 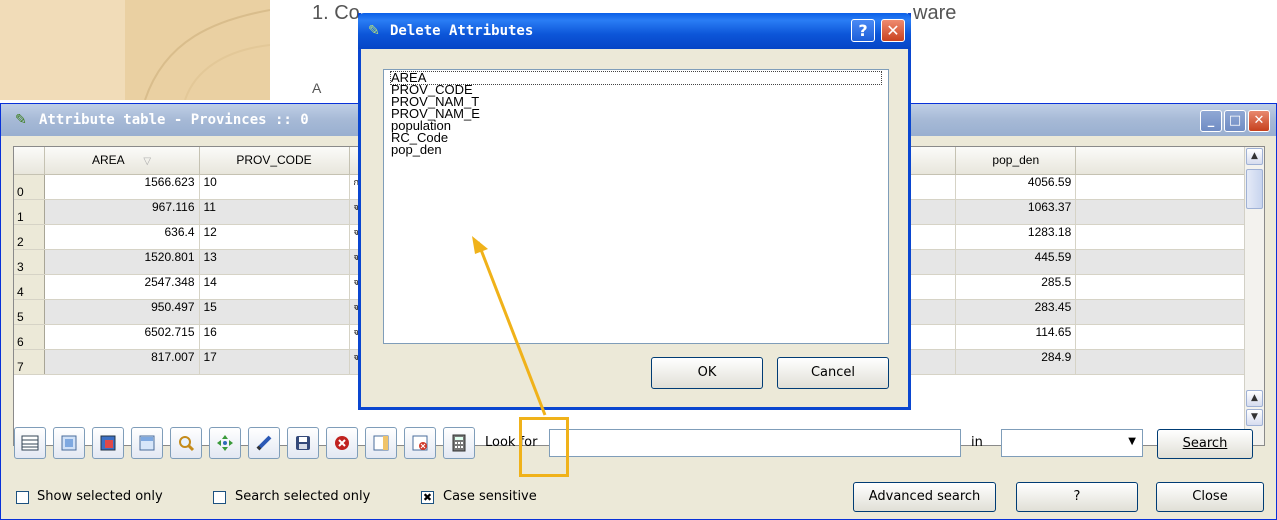 What do you see at coordinates (122, 362) in the screenshot?
I see `cell-area: 817.007` at bounding box center [122, 362].